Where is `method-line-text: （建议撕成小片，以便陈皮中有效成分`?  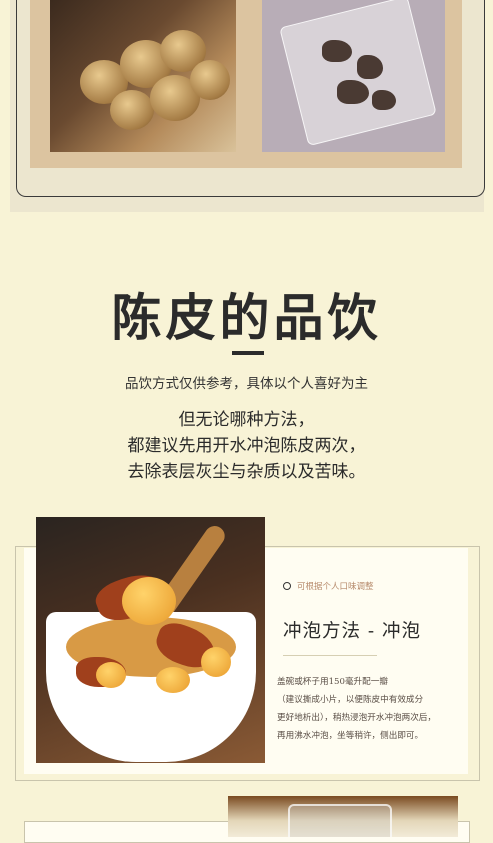
method-line-text: （建议撕成小片，以便陈皮中有效成分 is located at coordinates (350, 700).